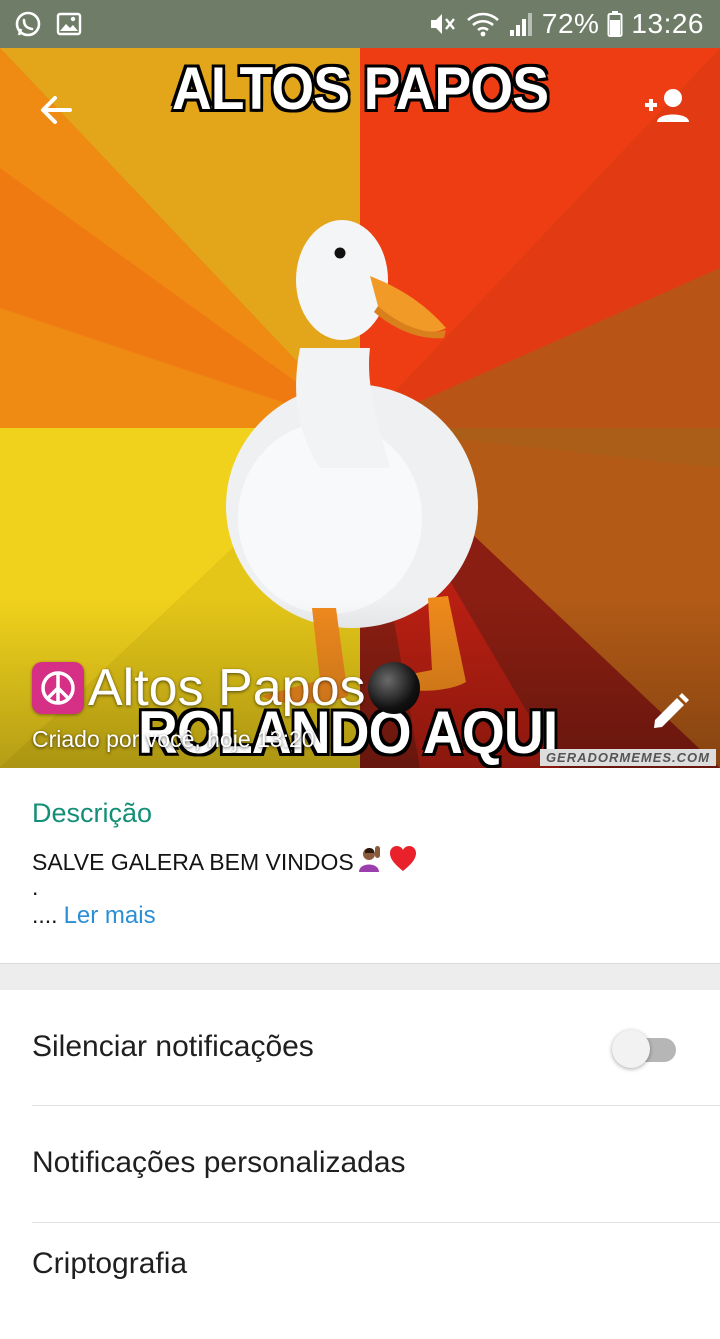 The height and width of the screenshot is (1339, 720). Describe the element at coordinates (28, 24) in the screenshot. I see `whatsapp-icon` at that location.